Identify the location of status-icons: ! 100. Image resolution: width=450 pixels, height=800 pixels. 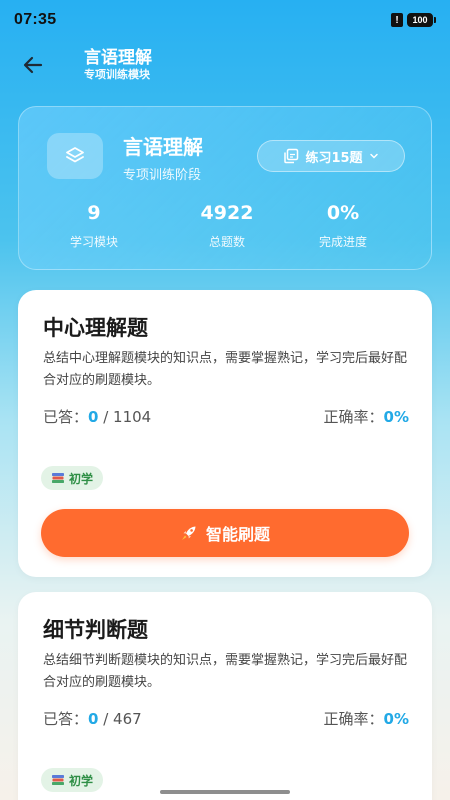
(413, 20).